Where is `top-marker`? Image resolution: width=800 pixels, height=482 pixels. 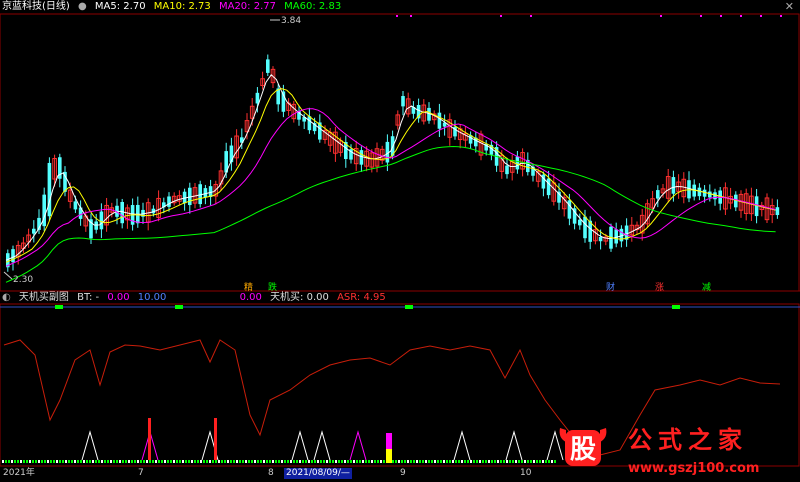 top-marker is located at coordinates (59, 307).